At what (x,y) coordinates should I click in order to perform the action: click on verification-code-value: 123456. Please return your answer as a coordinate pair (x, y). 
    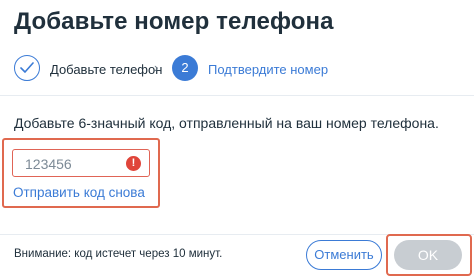
    Looking at the image, I should click on (48, 164).